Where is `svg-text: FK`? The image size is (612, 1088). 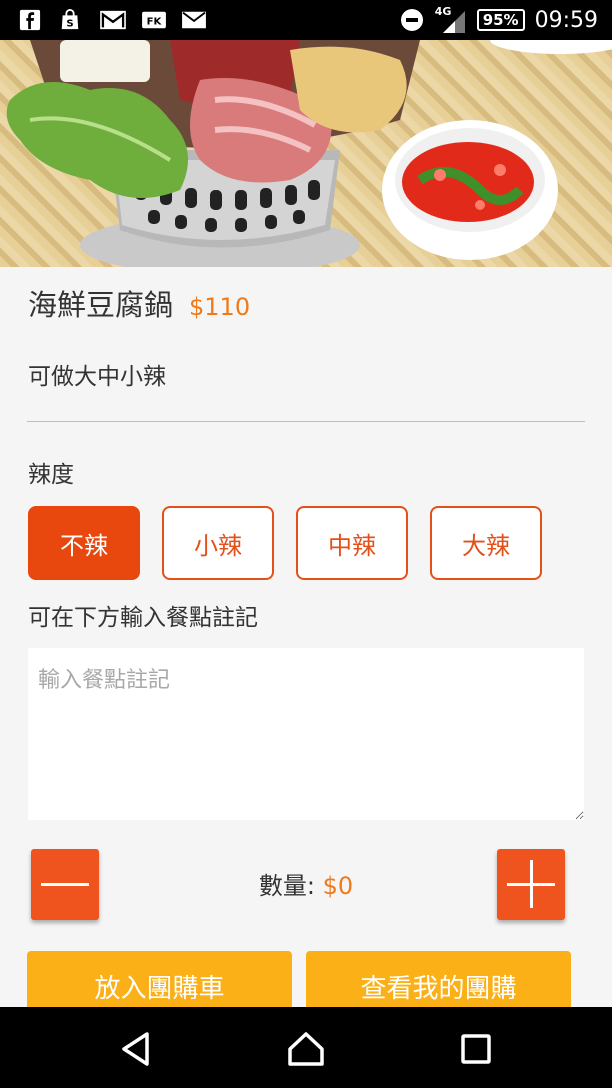 svg-text: FK is located at coordinates (155, 22).